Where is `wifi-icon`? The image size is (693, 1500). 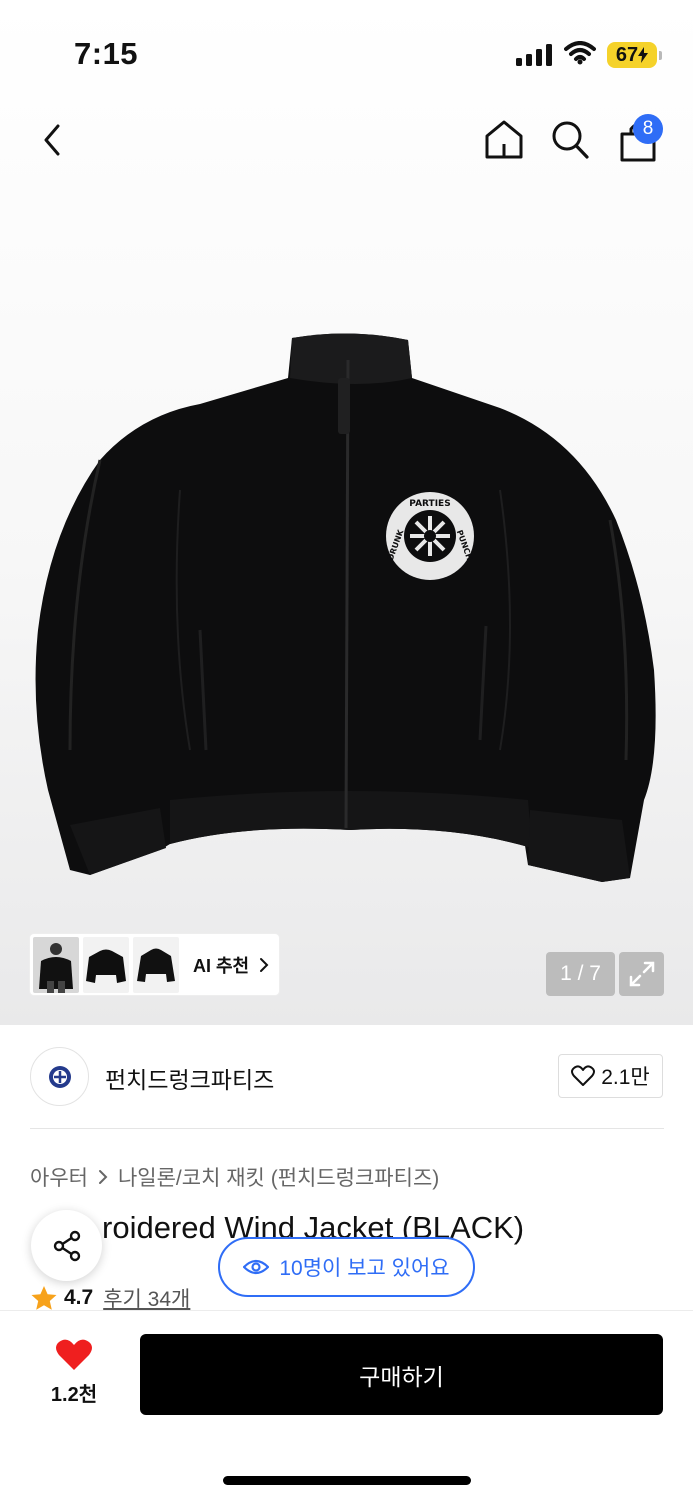 wifi-icon is located at coordinates (580, 53).